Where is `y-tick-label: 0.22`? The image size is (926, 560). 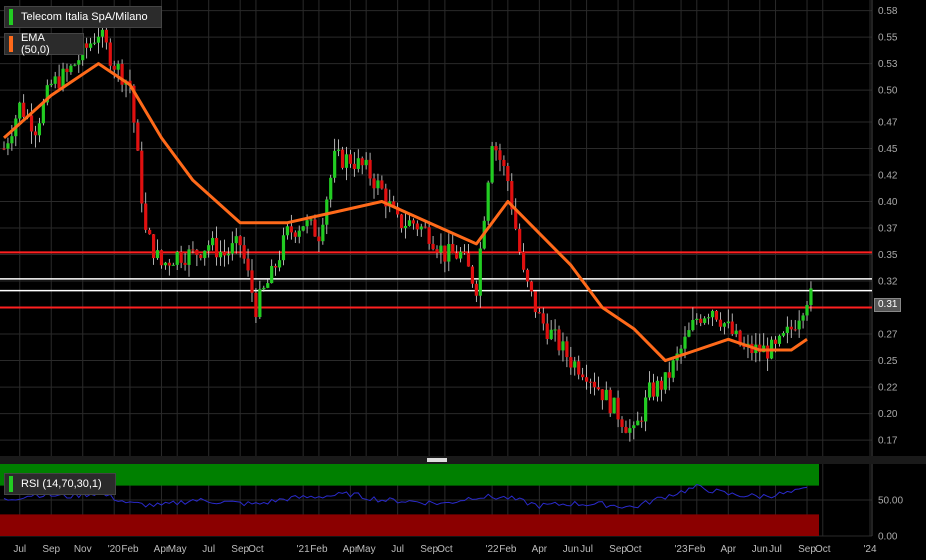
y-tick-label: 0.22 is located at coordinates (888, 388).